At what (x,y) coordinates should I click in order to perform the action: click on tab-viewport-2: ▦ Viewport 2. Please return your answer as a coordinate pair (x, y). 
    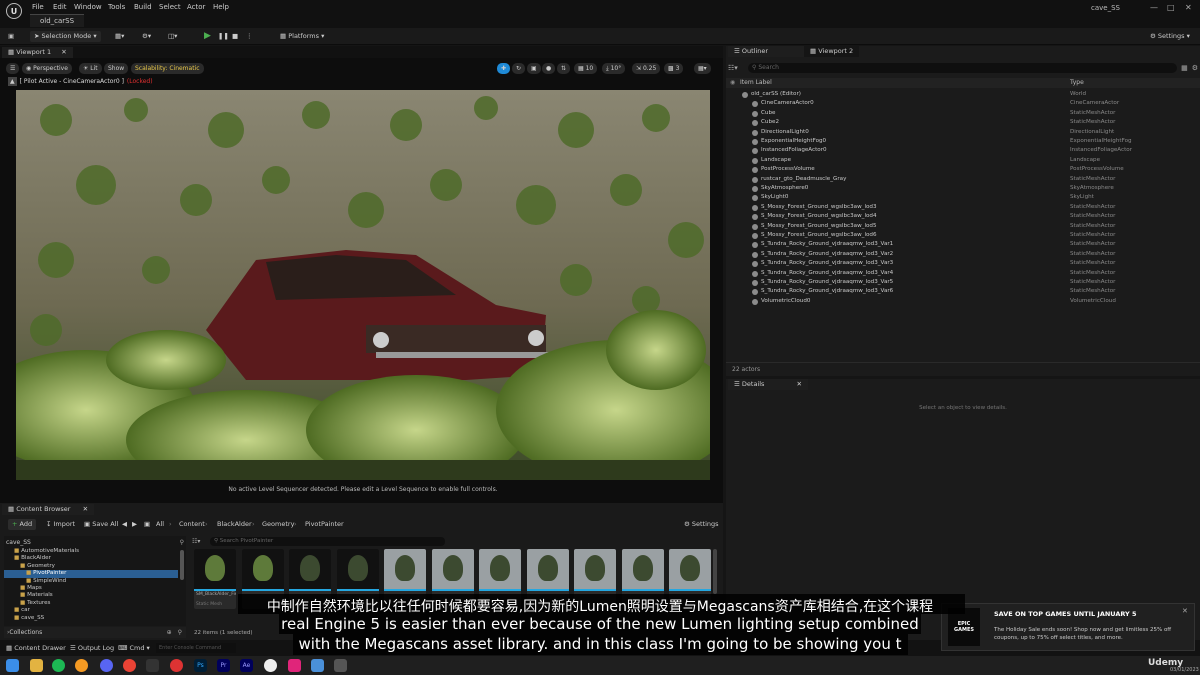
    Looking at the image, I should click on (832, 51).